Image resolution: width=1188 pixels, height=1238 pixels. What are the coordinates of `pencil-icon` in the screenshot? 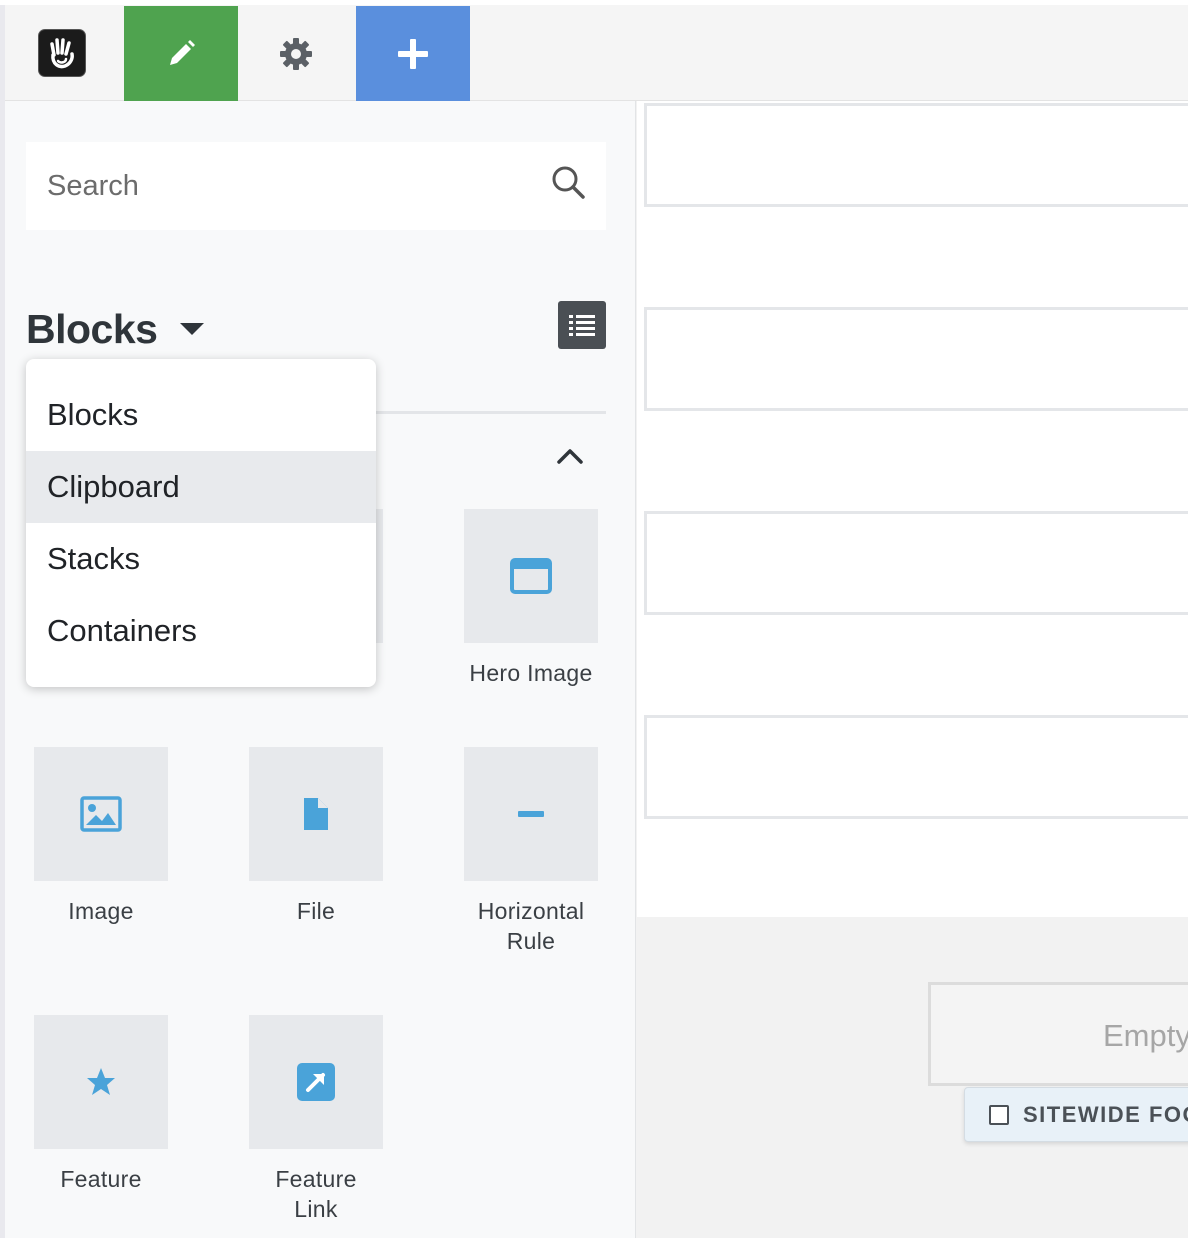 It's located at (182, 52).